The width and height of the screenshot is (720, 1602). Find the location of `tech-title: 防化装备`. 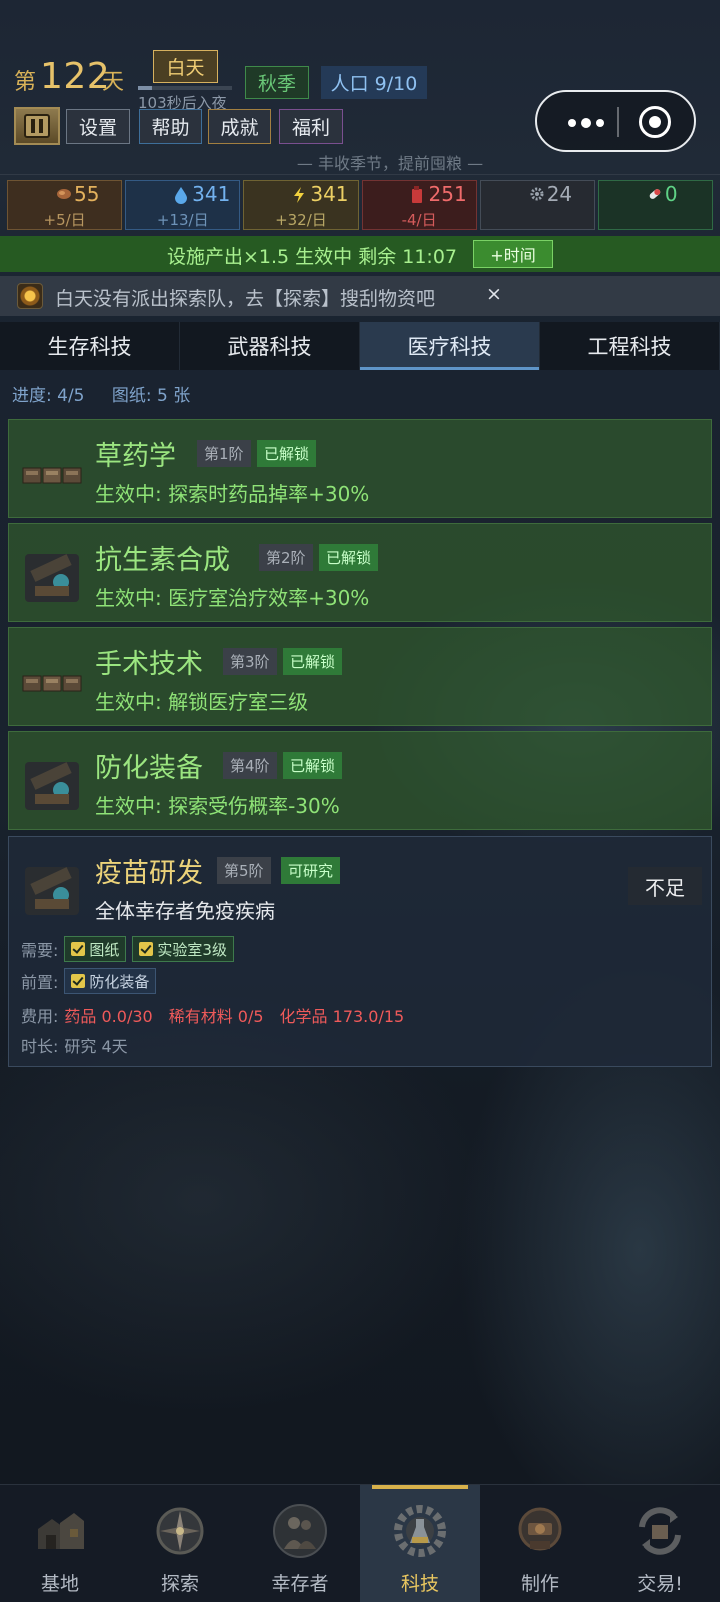

tech-title: 防化装备 is located at coordinates (149, 768).